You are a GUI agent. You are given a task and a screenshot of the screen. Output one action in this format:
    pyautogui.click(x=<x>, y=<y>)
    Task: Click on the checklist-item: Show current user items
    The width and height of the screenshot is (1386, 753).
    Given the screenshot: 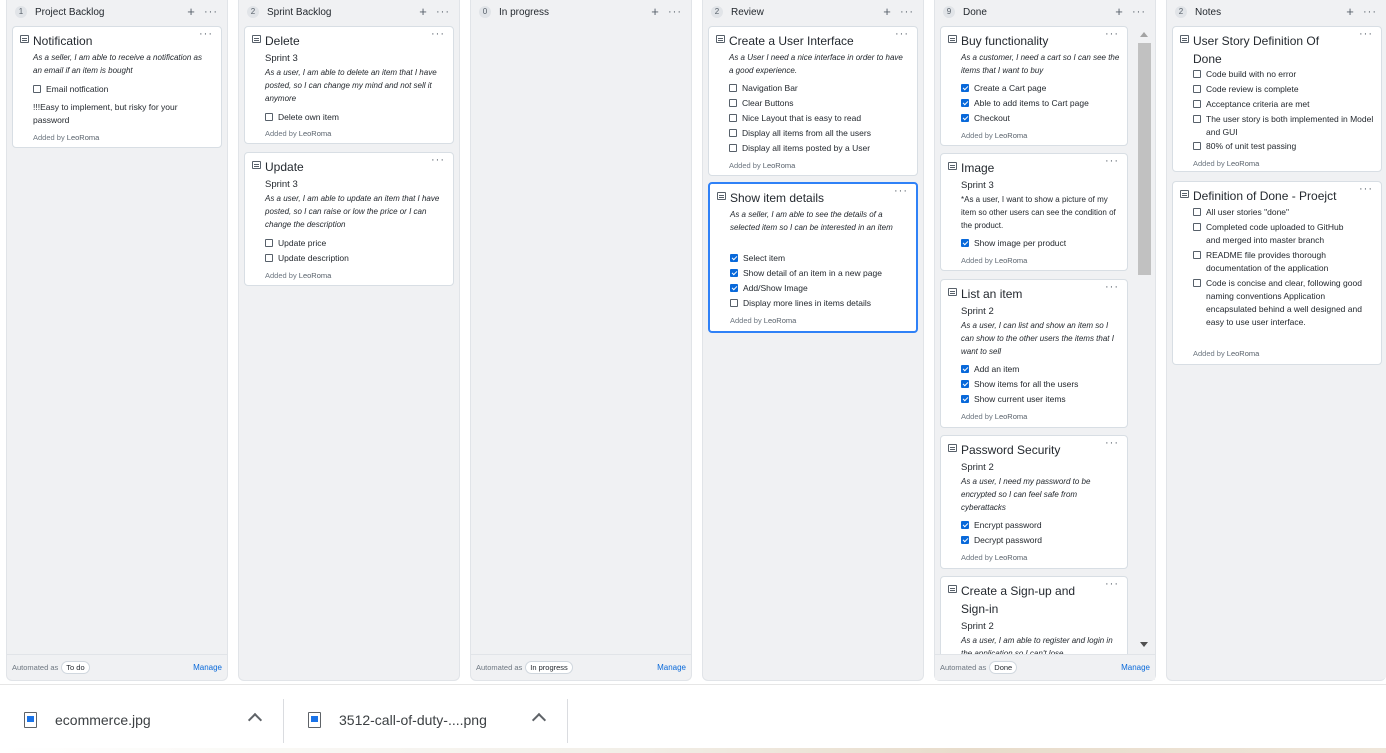 What is the action you would take?
    pyautogui.click(x=1044, y=399)
    